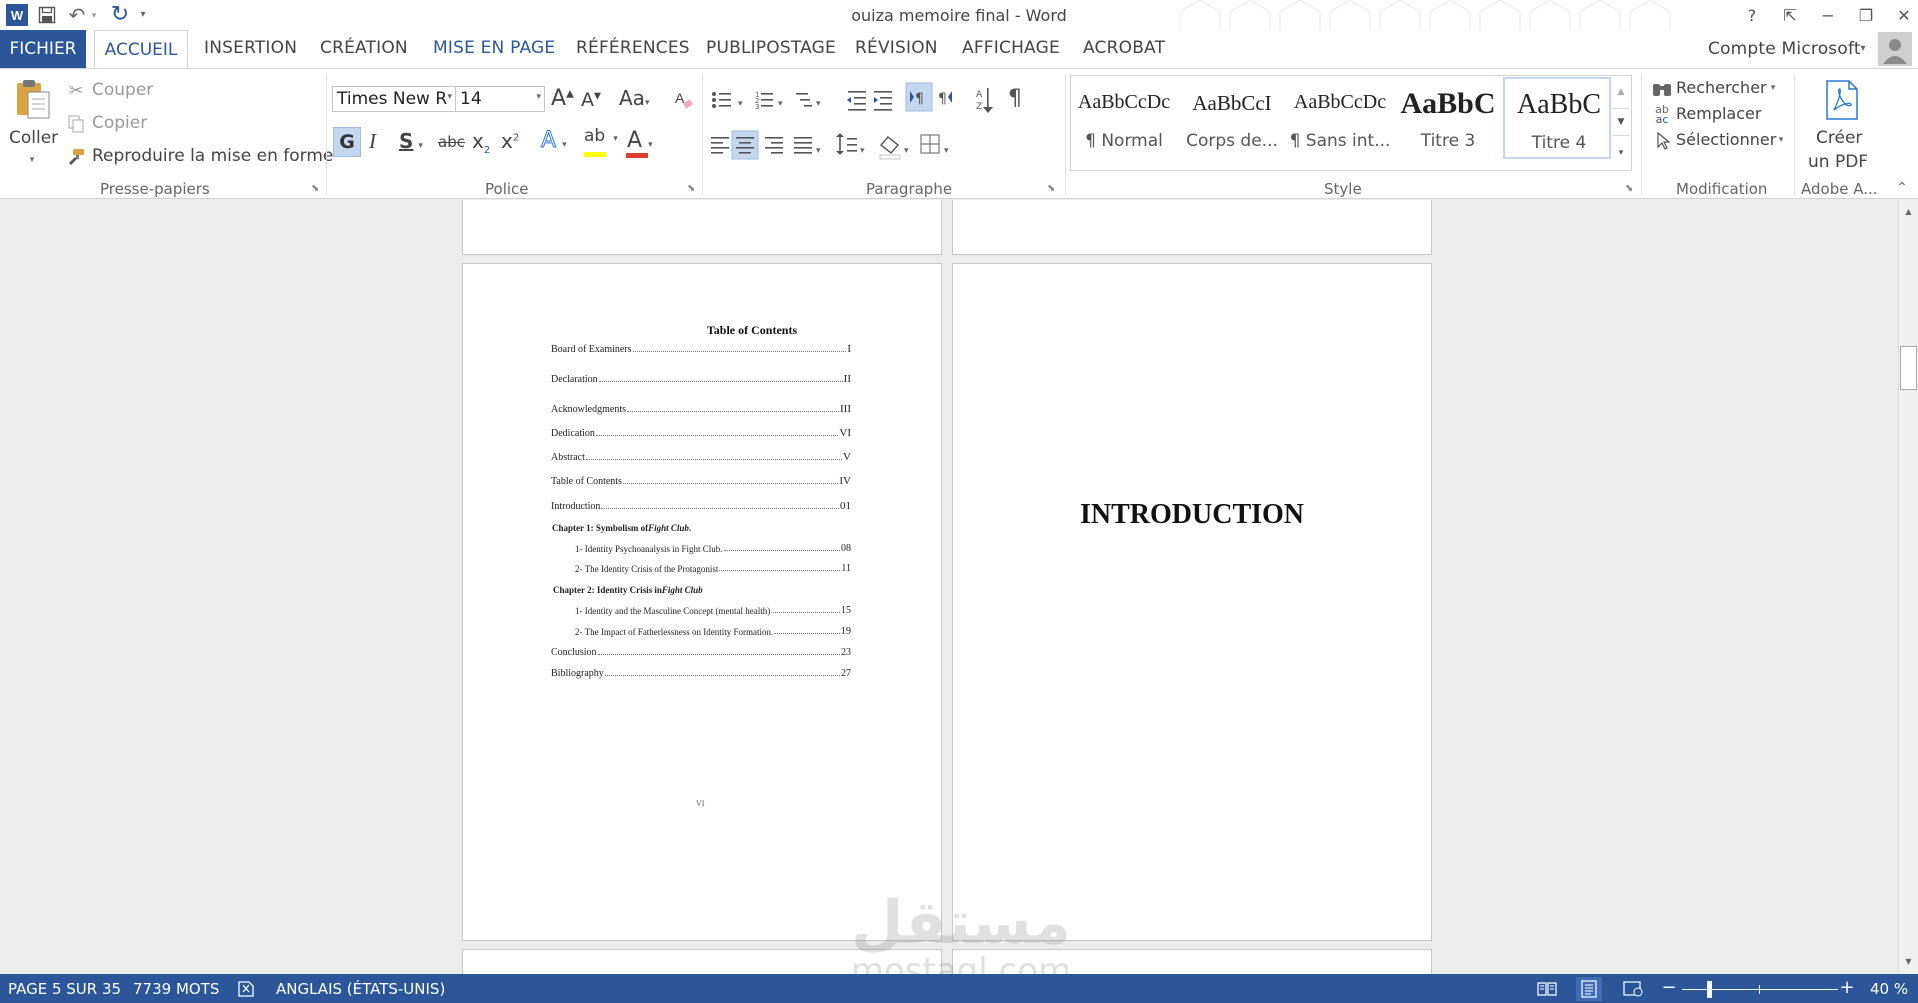 Image resolution: width=1918 pixels, height=1003 pixels. Describe the element at coordinates (76, 157) in the screenshot. I see `format-painter-icon` at that location.